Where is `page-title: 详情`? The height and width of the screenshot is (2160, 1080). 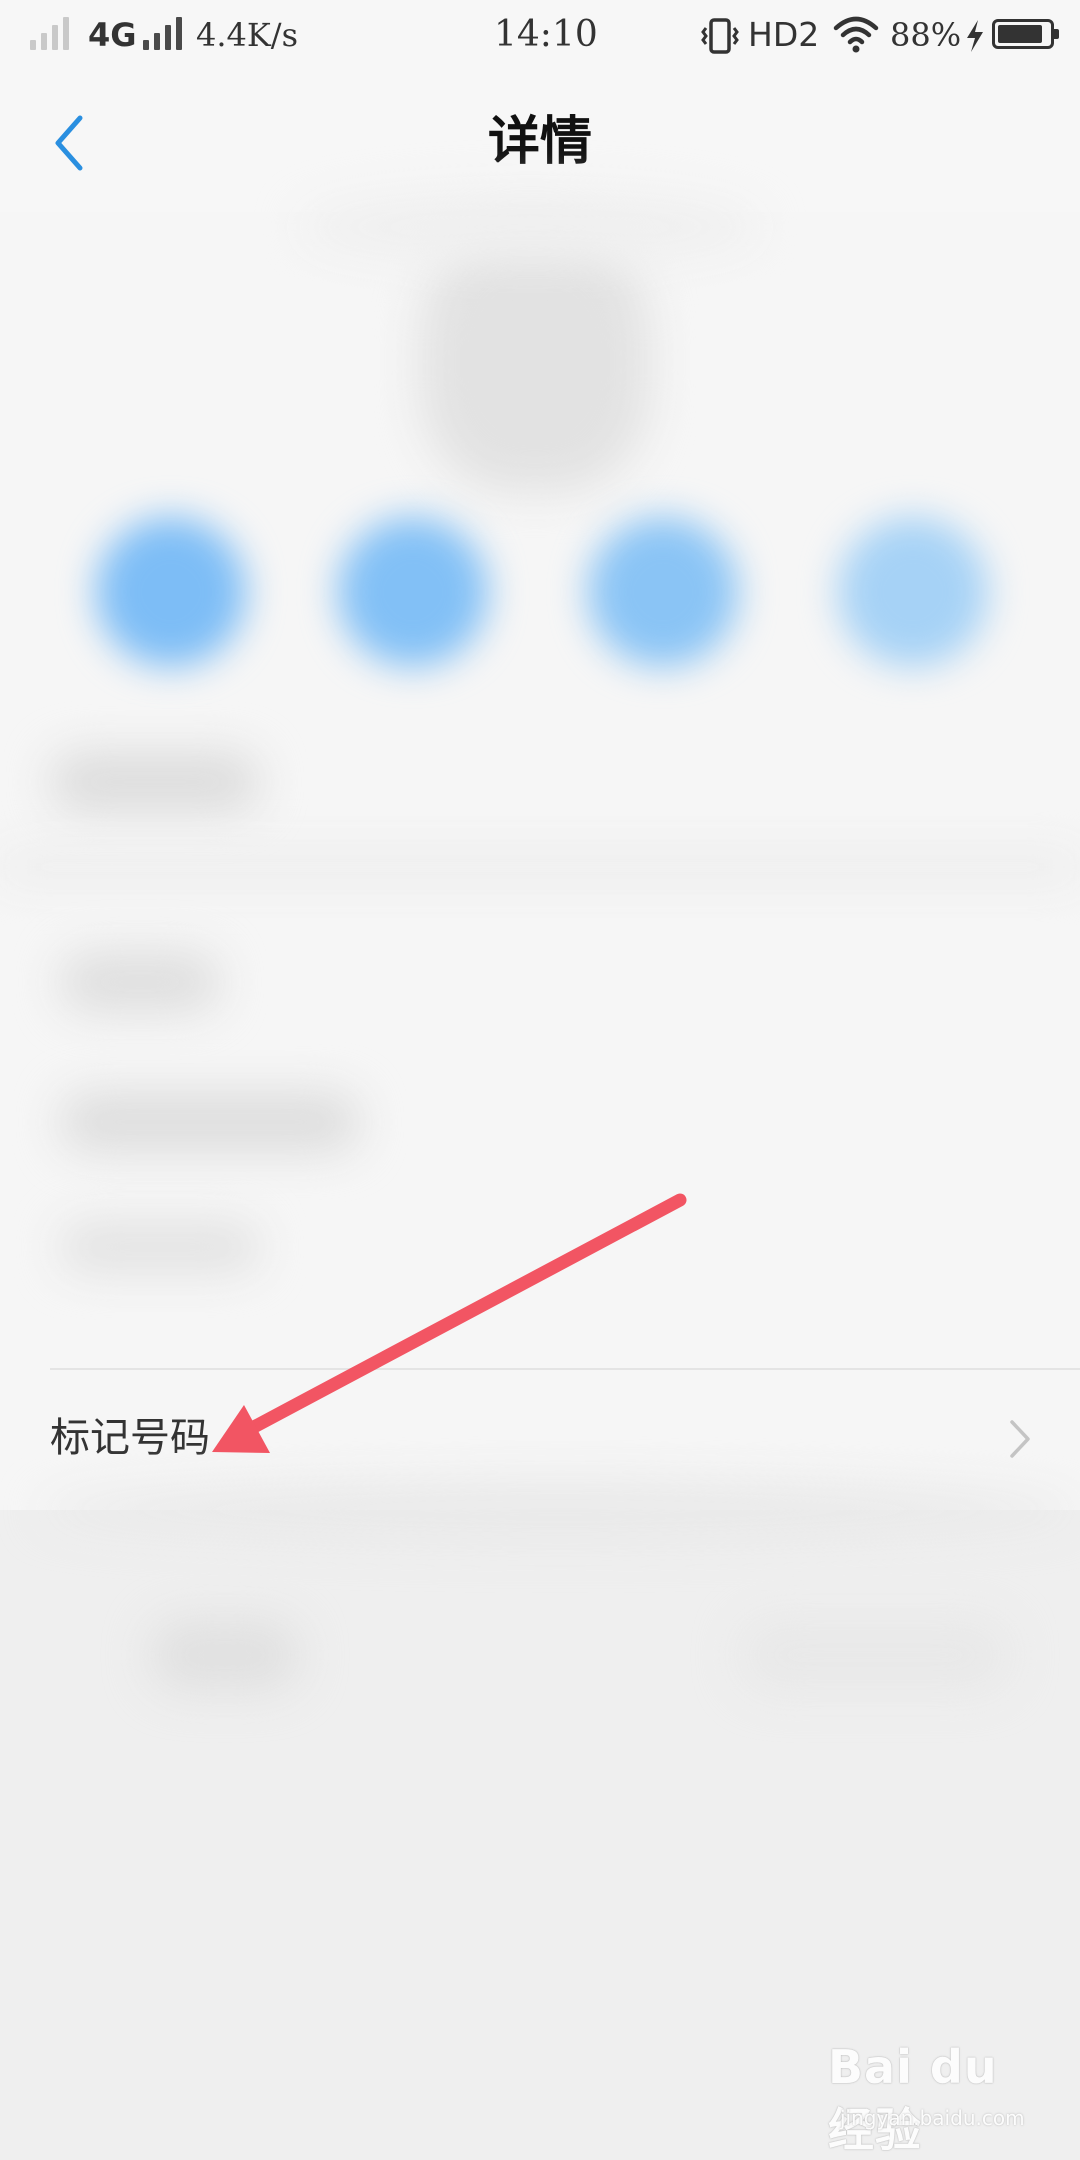
page-title: 详情 is located at coordinates (539, 142).